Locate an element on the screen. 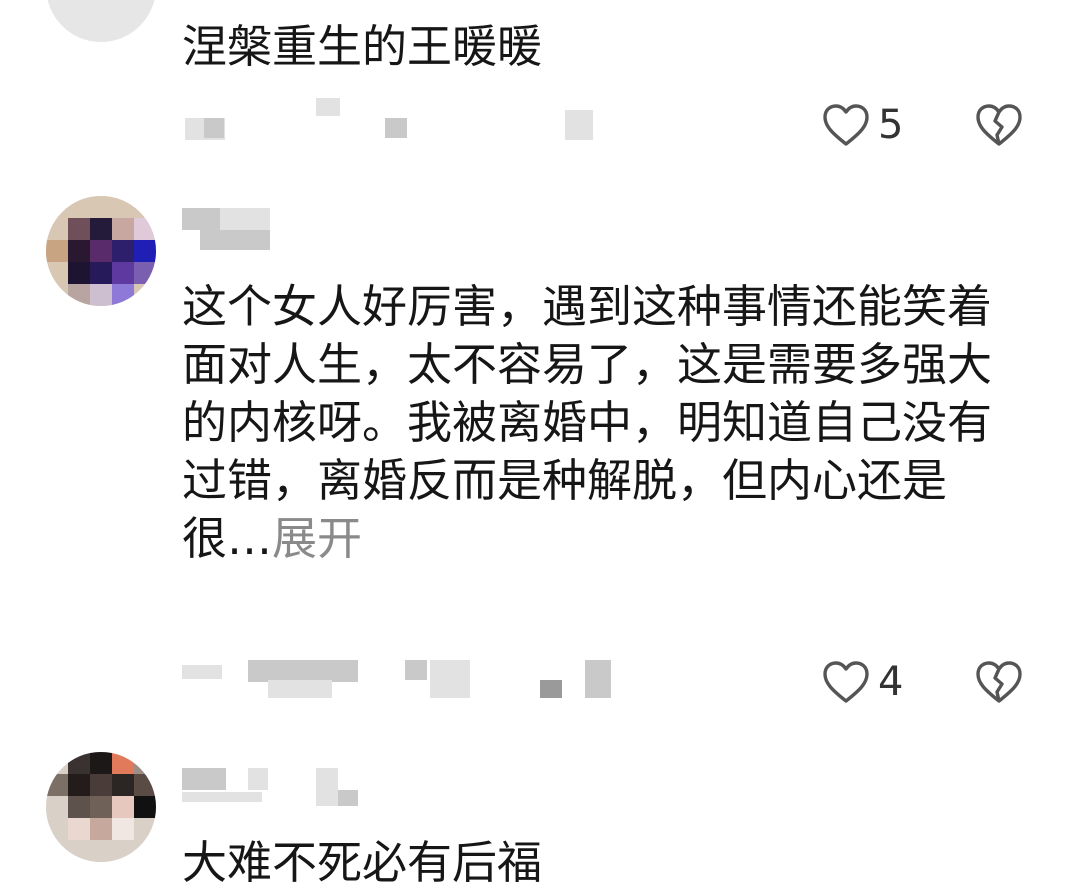 The height and width of the screenshot is (895, 1080). like-button: 4 is located at coordinates (862, 682).